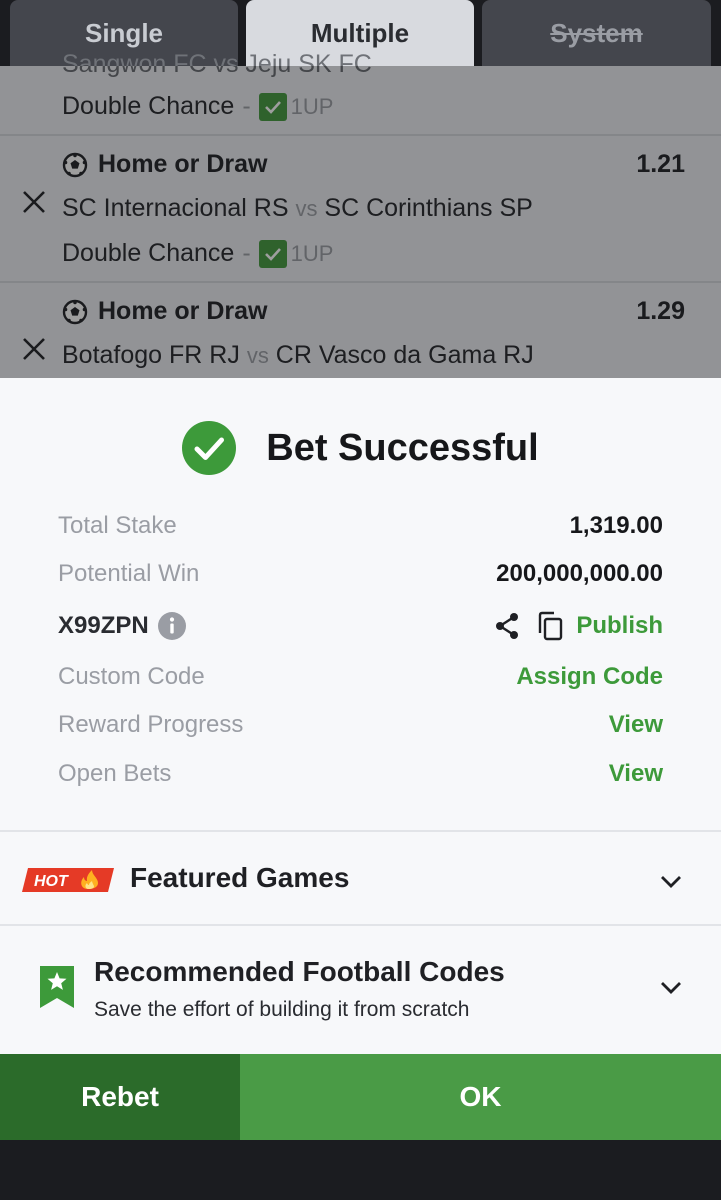 This screenshot has width=721, height=1200. What do you see at coordinates (151, 724) in the screenshot?
I see `reward-progress-label: Reward Progress` at bounding box center [151, 724].